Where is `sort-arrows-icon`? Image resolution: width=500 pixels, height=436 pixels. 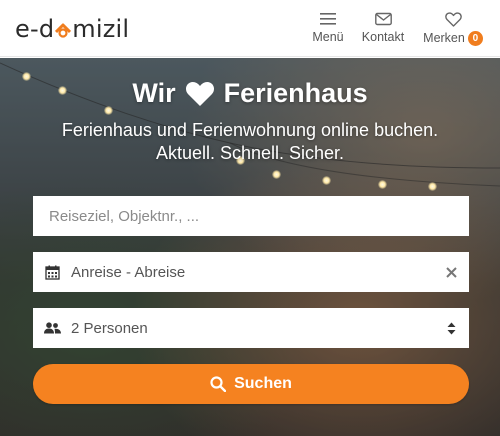
sort-arrows-icon is located at coordinates (451, 328).